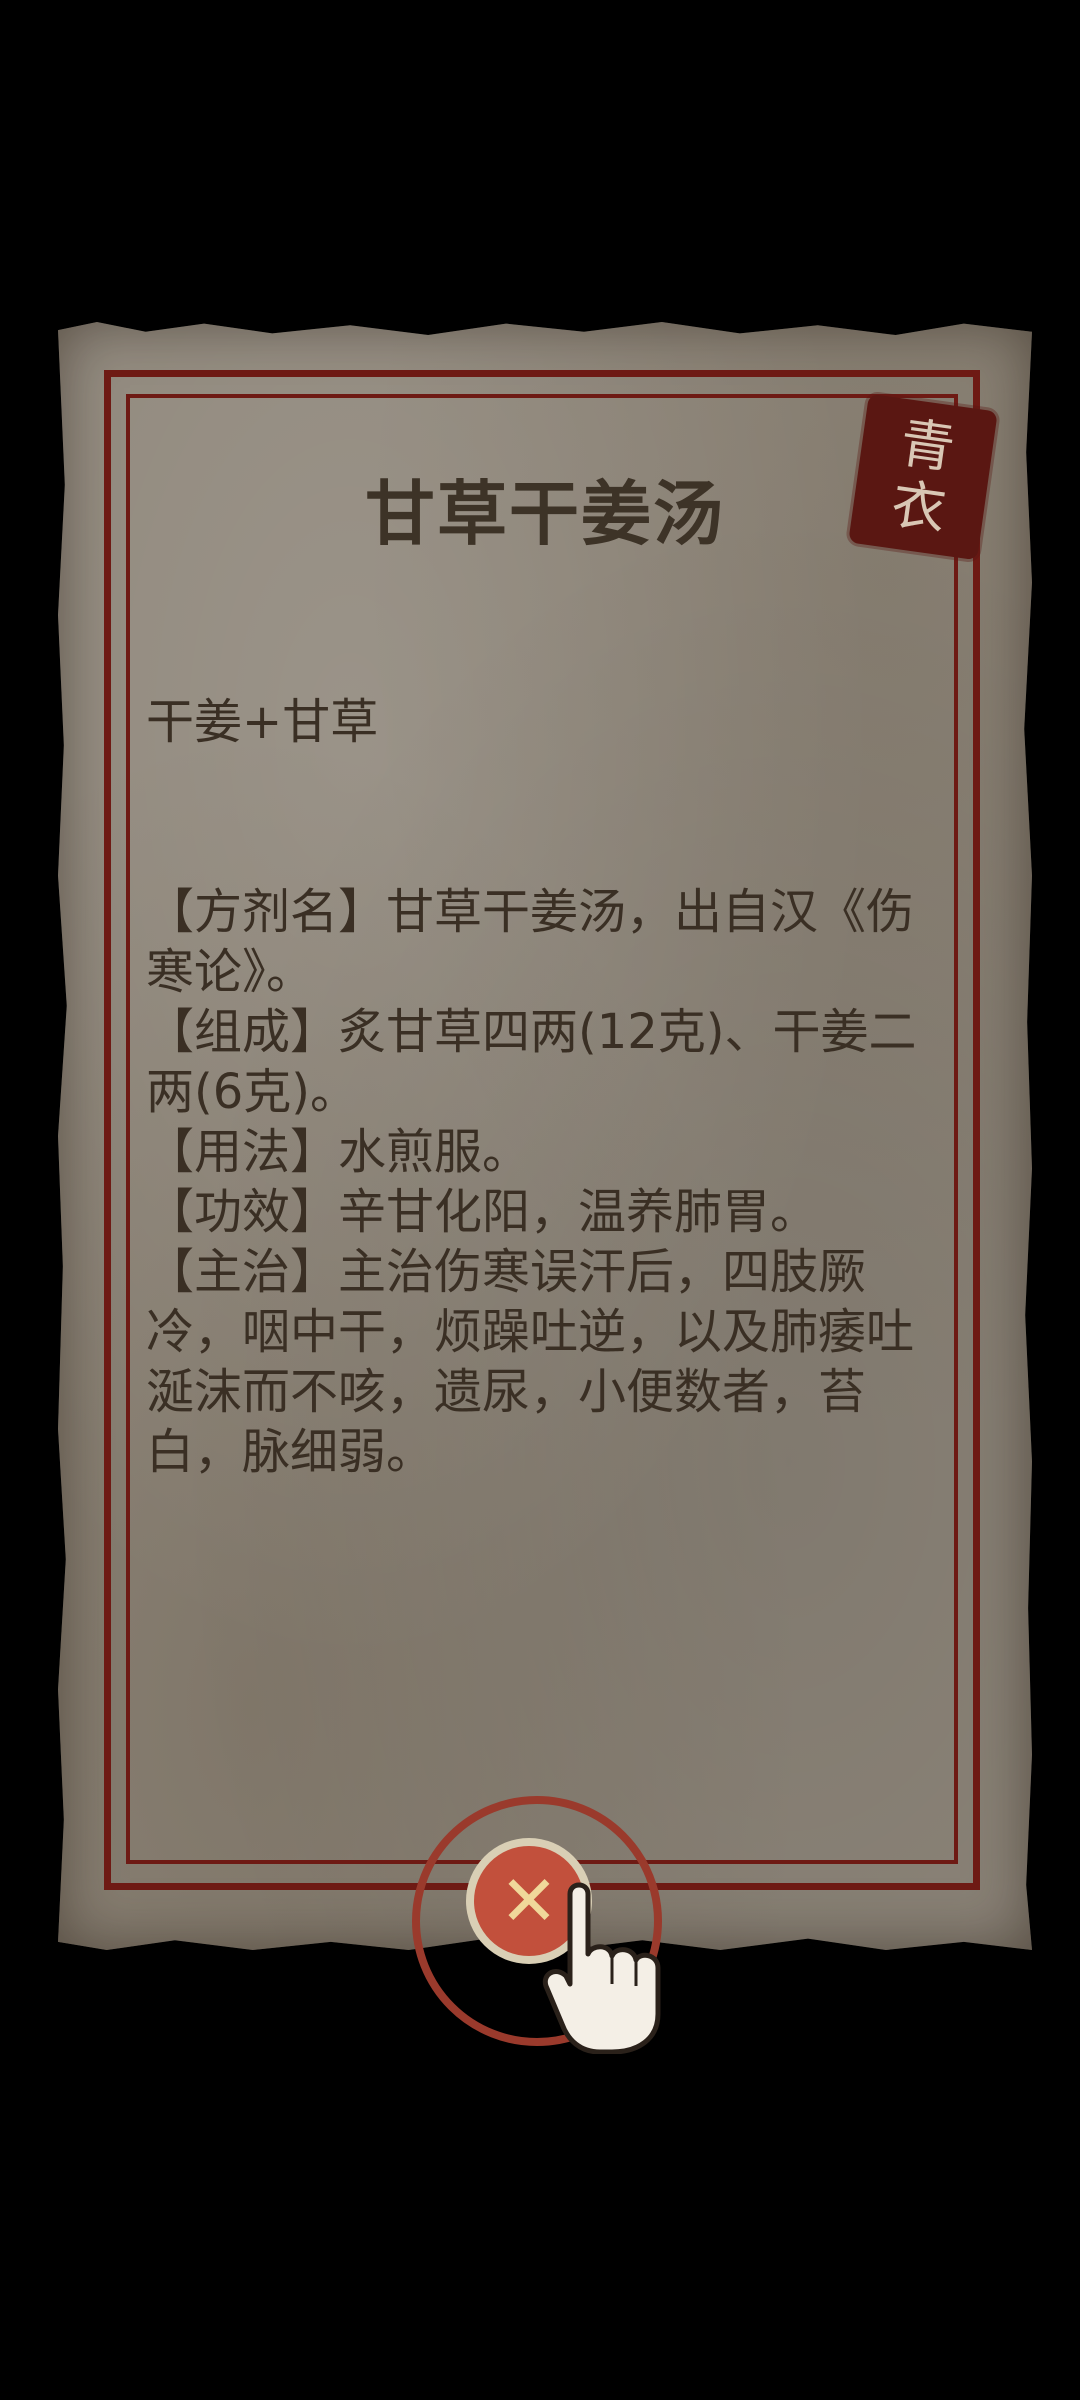 This screenshot has width=1080, height=2400. What do you see at coordinates (530, 942) in the screenshot?
I see `detail-name: 【方剂名】甘草干姜汤，出自汉《伤寒论》。` at bounding box center [530, 942].